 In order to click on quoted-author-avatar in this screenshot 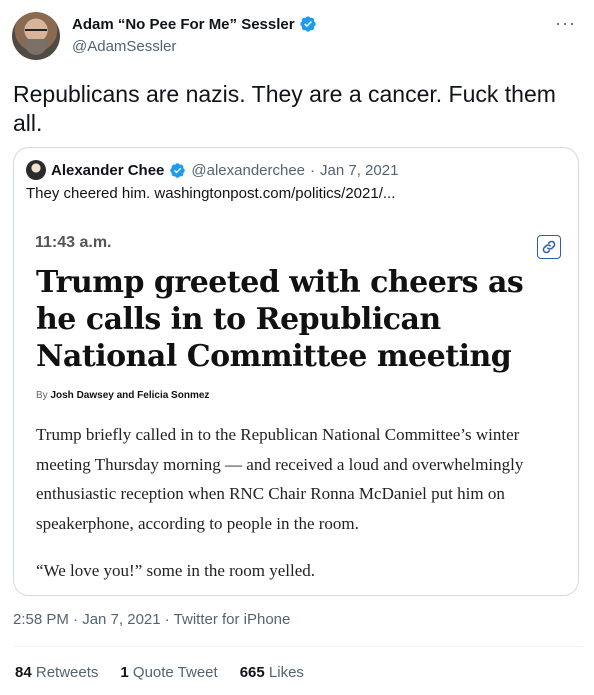, I will do `click(36, 170)`.